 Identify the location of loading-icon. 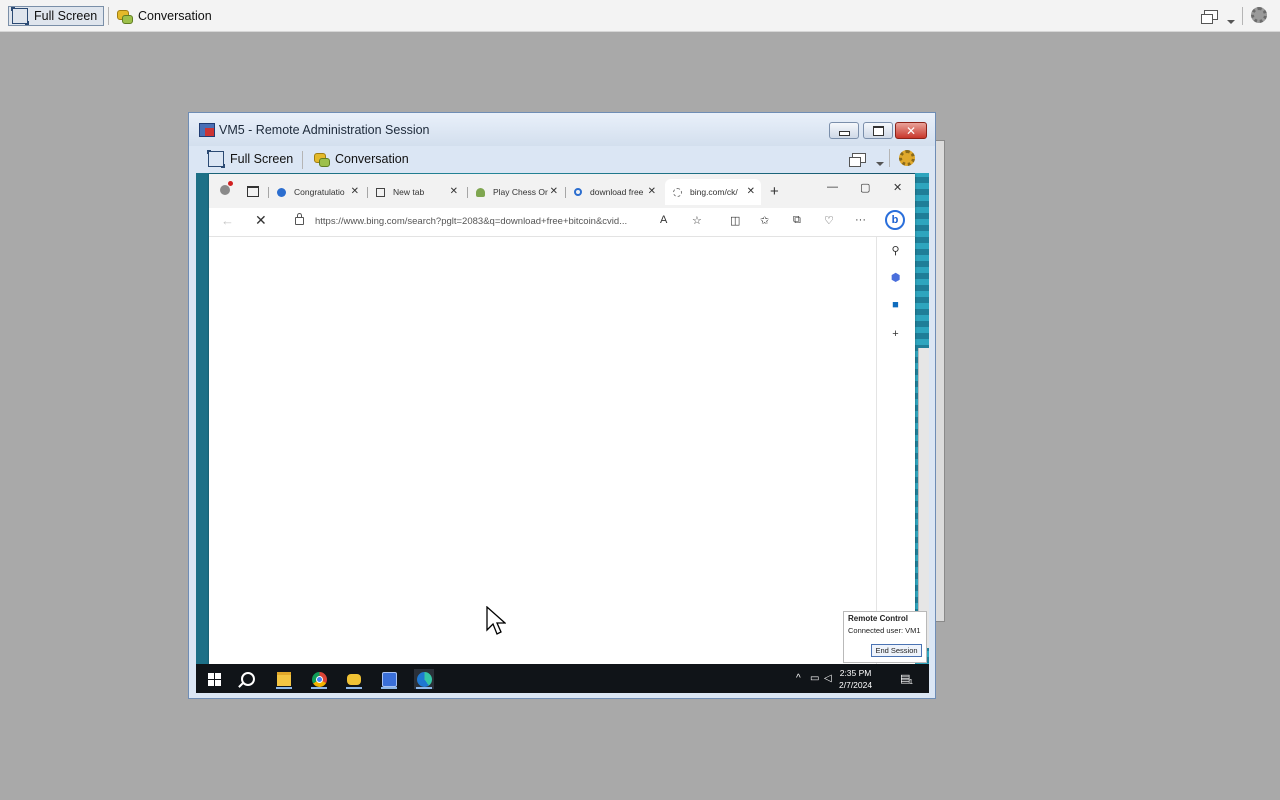
(677, 192).